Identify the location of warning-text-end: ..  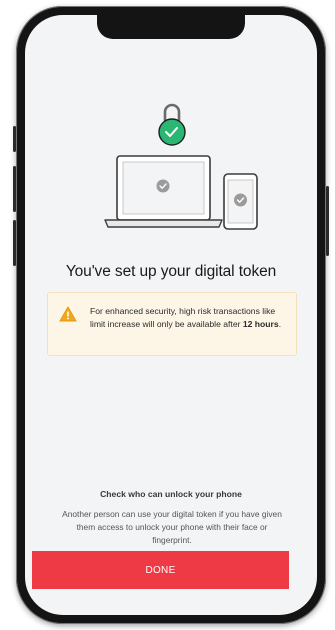
(280, 324).